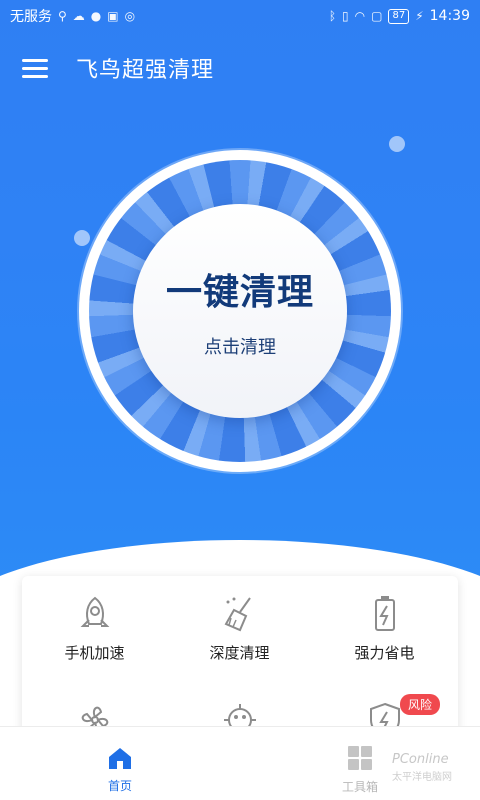  I want to click on battery-indicator: 87, so click(399, 16).